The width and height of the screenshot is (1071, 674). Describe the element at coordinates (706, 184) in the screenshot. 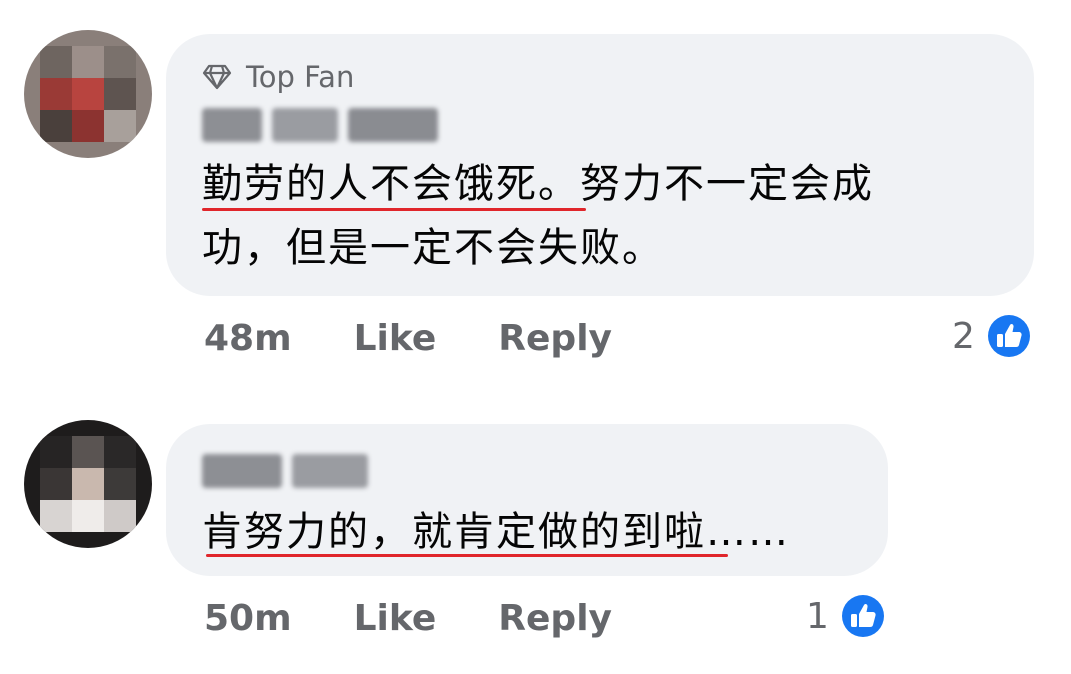

I see `comment-text-rest: 。努力不一定会成` at that location.